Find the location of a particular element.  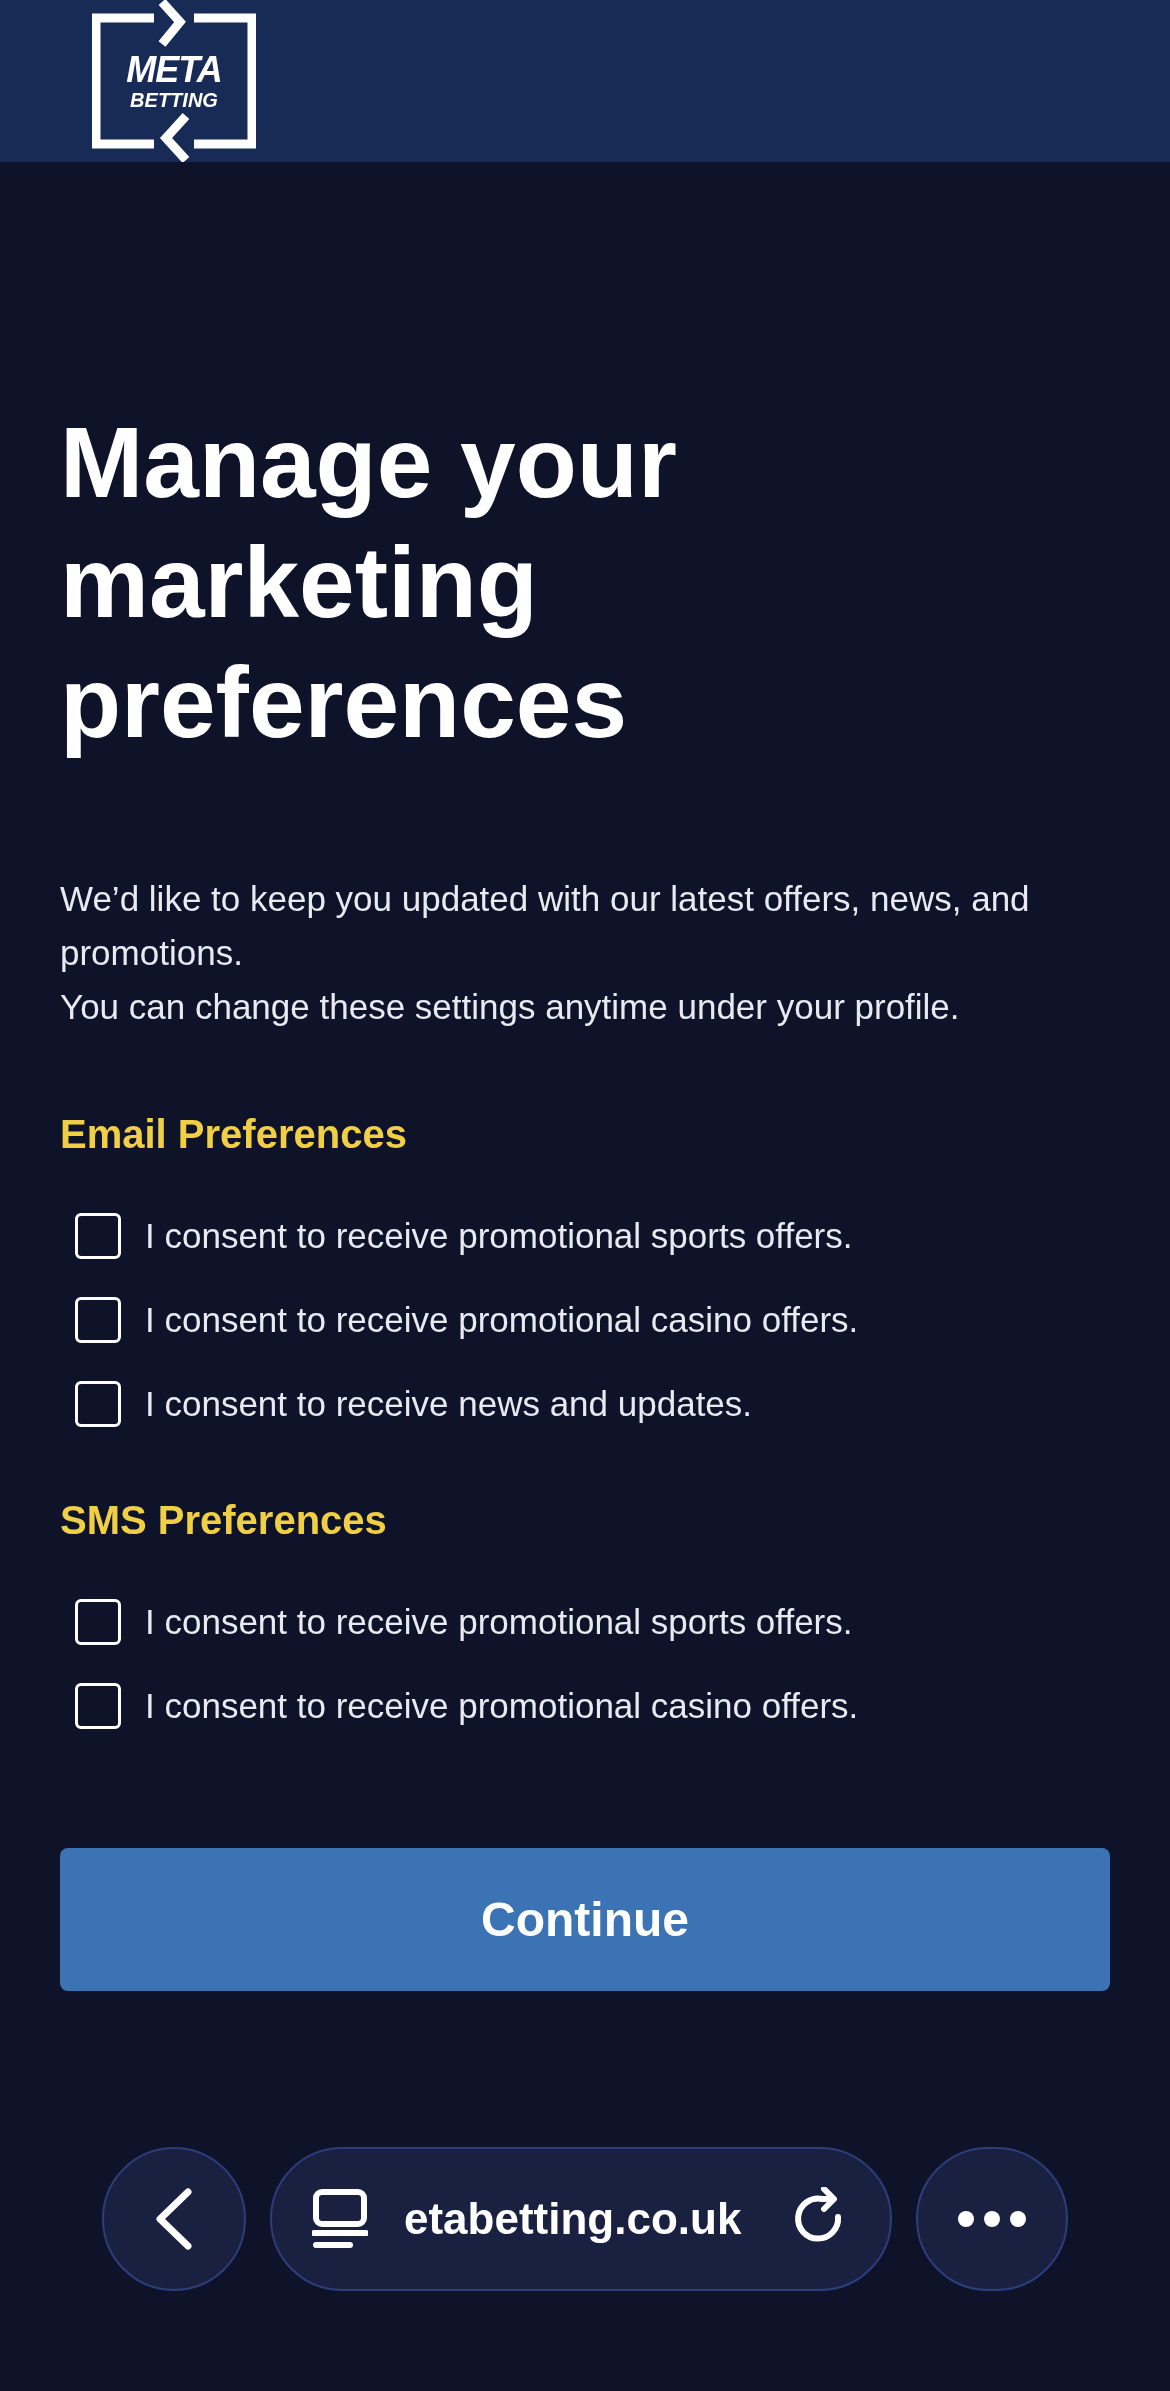

reader-icon is located at coordinates (340, 2219).